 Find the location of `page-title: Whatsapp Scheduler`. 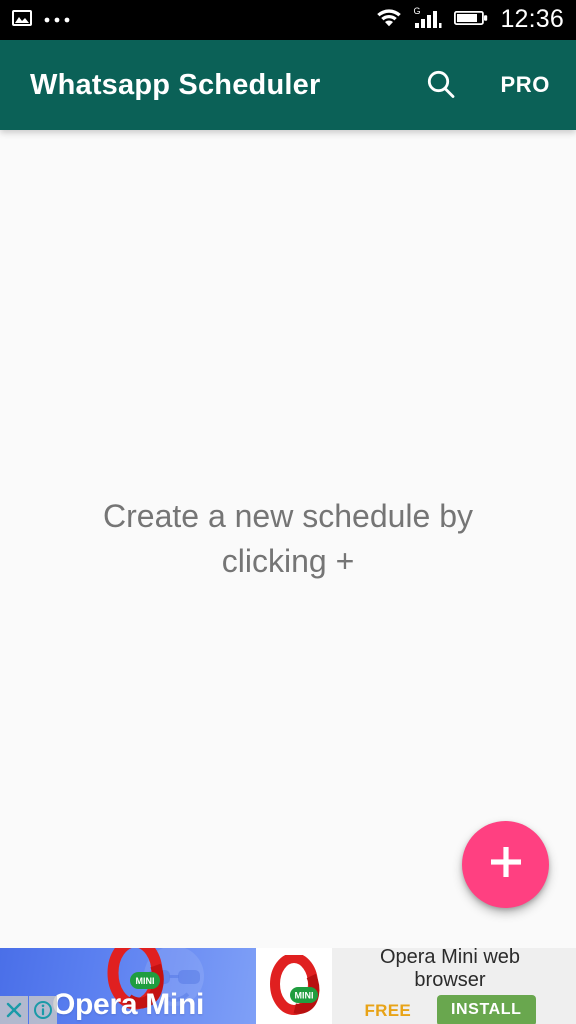

page-title: Whatsapp Scheduler is located at coordinates (175, 84).